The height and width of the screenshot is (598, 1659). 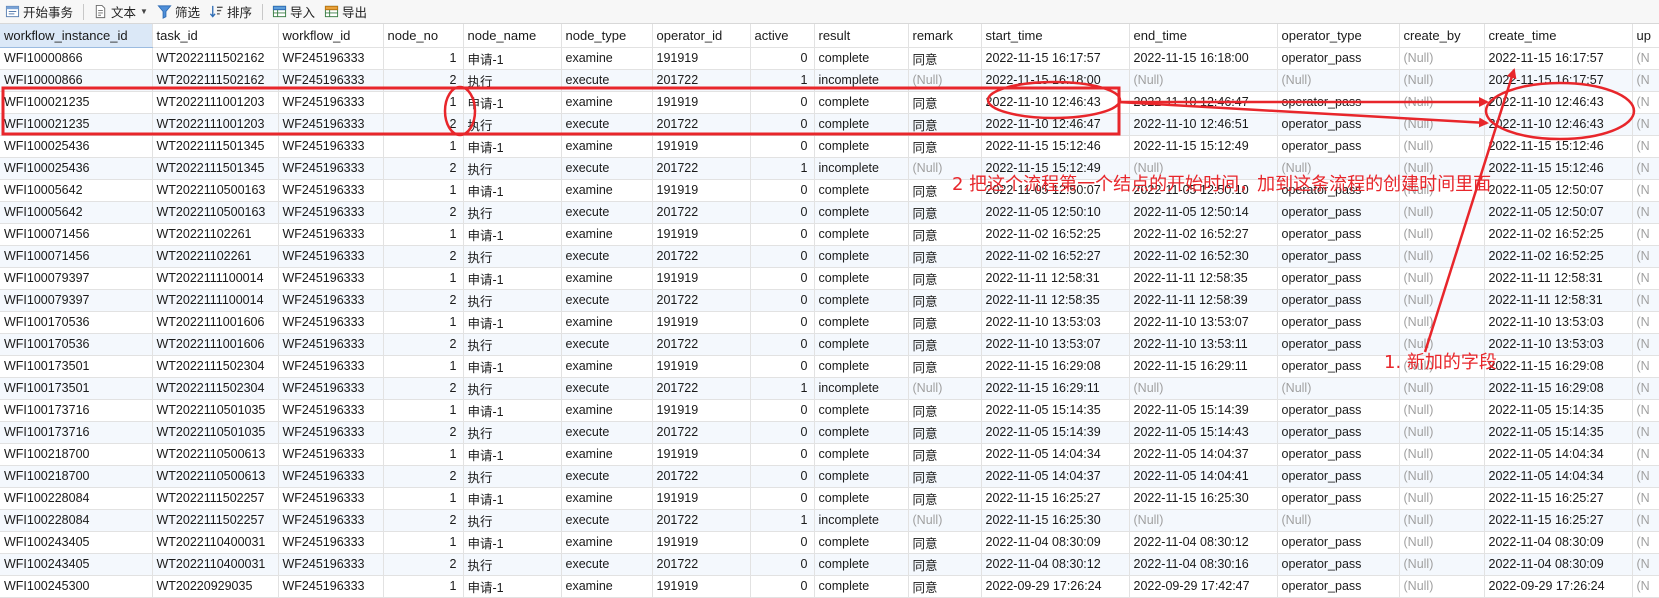 What do you see at coordinates (1055, 234) in the screenshot?
I see `cell-start-time: 2022-11-02 16:52:25` at bounding box center [1055, 234].